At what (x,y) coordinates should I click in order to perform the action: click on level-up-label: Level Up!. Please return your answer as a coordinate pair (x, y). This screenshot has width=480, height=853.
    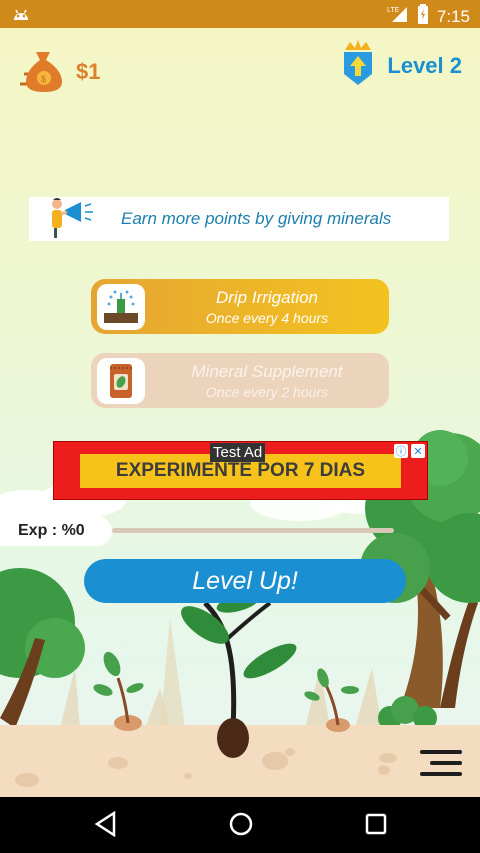
    Looking at the image, I should click on (245, 580).